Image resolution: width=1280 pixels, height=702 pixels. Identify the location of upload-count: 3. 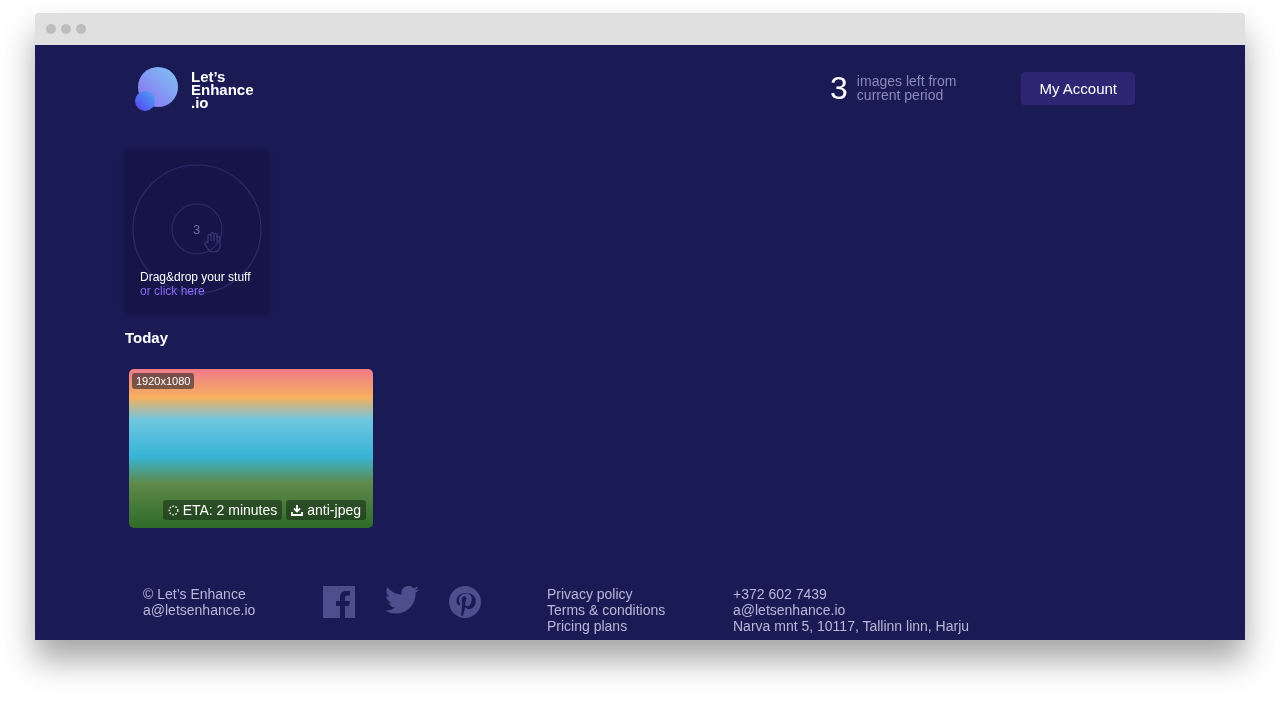
(197, 229).